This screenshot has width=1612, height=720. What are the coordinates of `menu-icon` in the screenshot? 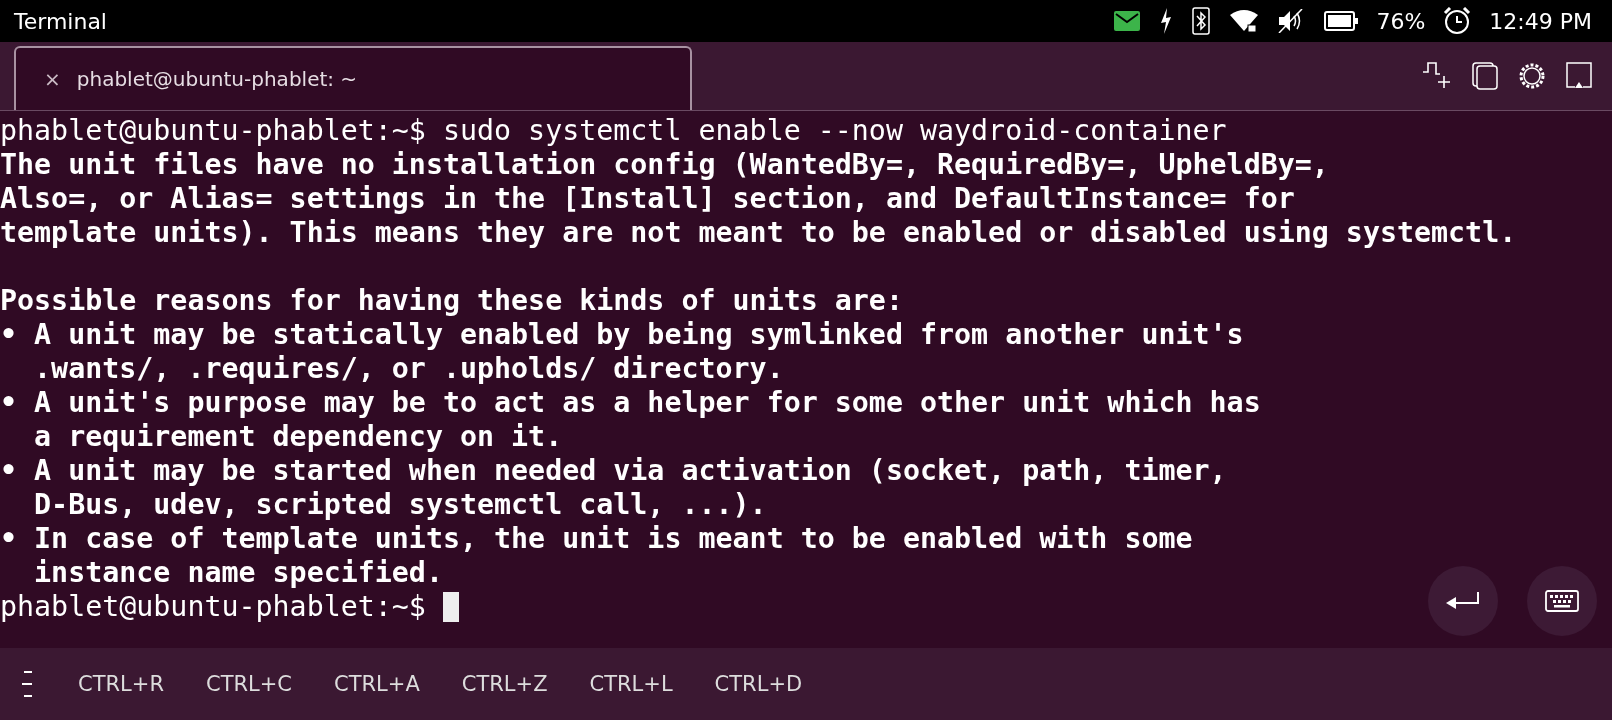 It's located at (27, 684).